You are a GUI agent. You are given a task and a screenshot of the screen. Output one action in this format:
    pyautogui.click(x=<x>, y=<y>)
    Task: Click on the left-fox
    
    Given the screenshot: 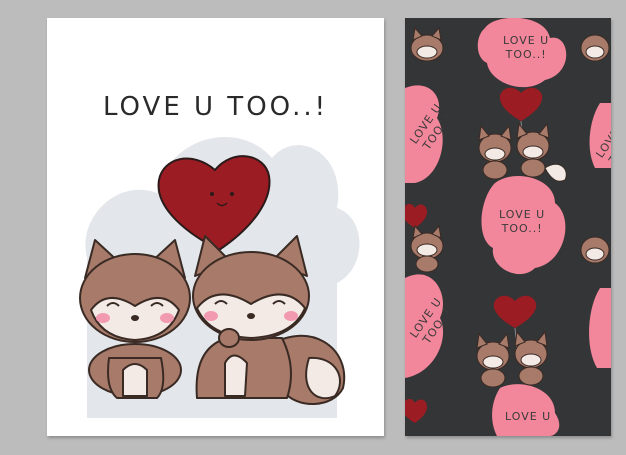 What is the action you would take?
    pyautogui.click(x=135, y=319)
    